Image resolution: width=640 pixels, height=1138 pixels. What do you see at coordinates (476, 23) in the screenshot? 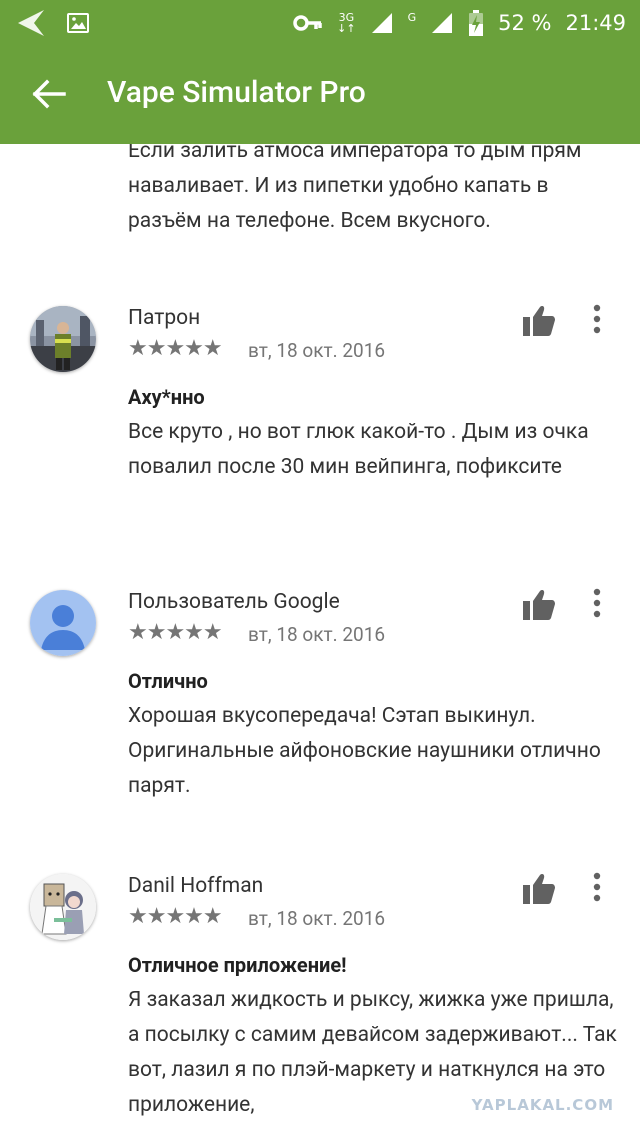
I see `battery-charging-icon` at bounding box center [476, 23].